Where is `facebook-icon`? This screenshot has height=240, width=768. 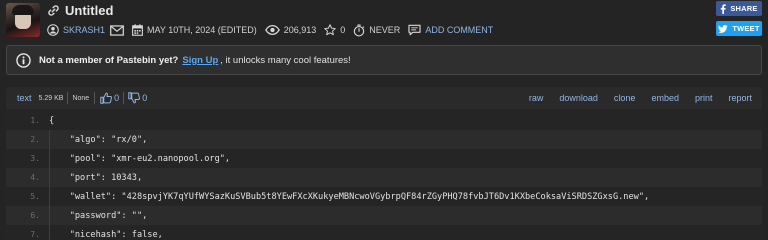 facebook-icon is located at coordinates (723, 8).